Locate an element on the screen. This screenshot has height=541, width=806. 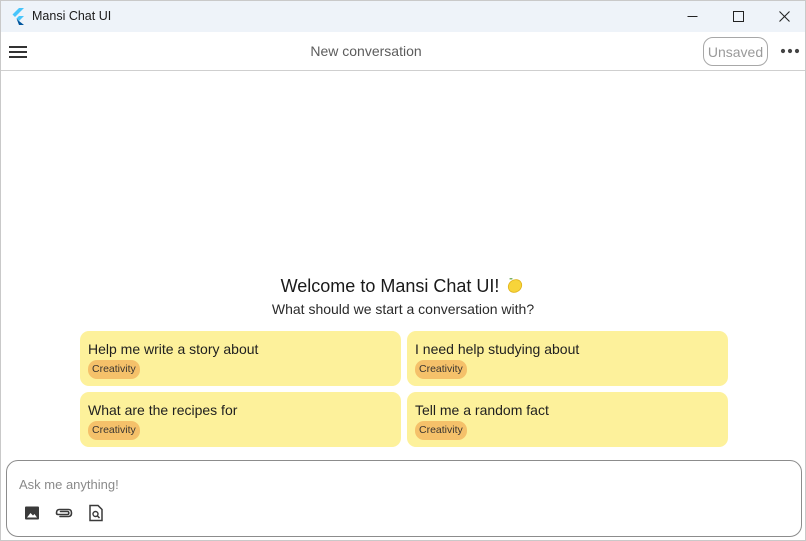
image-icon is located at coordinates (32, 513).